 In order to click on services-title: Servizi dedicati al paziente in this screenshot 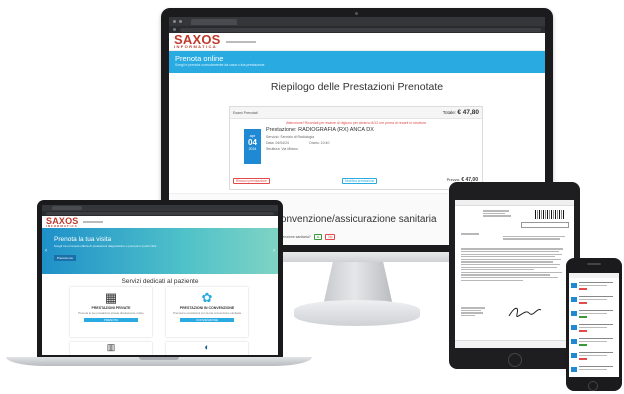, I will do `click(160, 281)`.